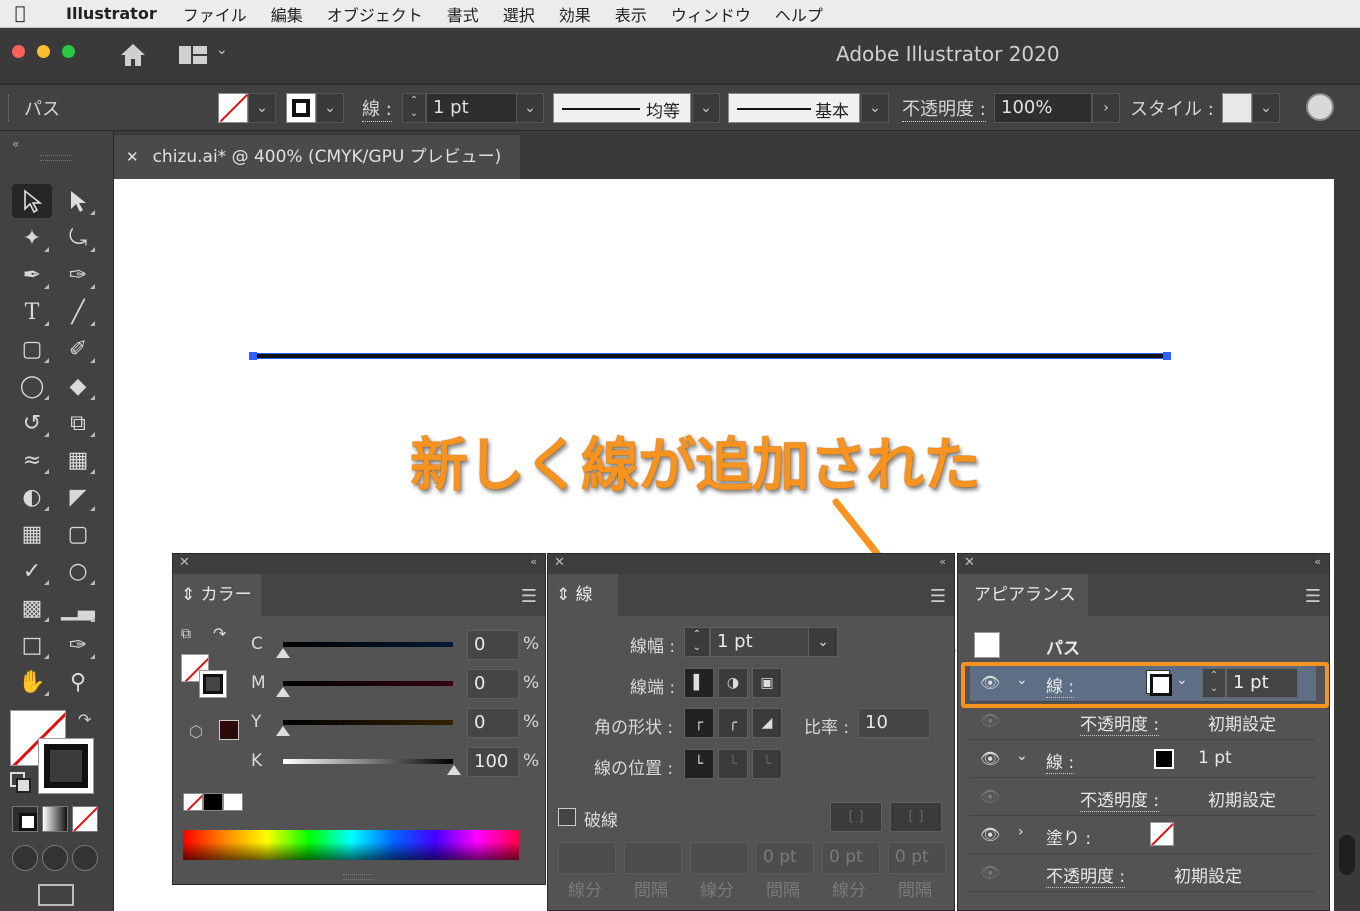  I want to click on direct-selection-tool-icon, so click(78, 201).